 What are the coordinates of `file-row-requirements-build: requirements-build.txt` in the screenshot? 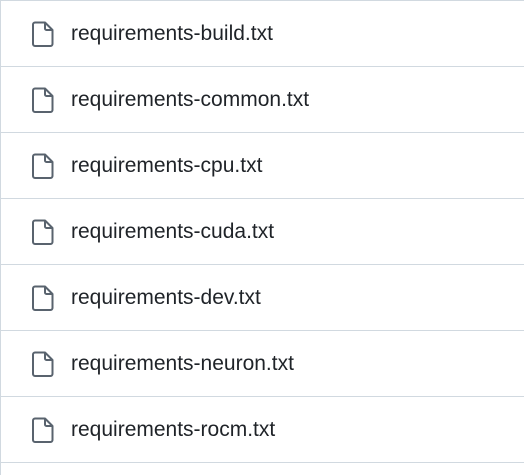 It's located at (262, 34).